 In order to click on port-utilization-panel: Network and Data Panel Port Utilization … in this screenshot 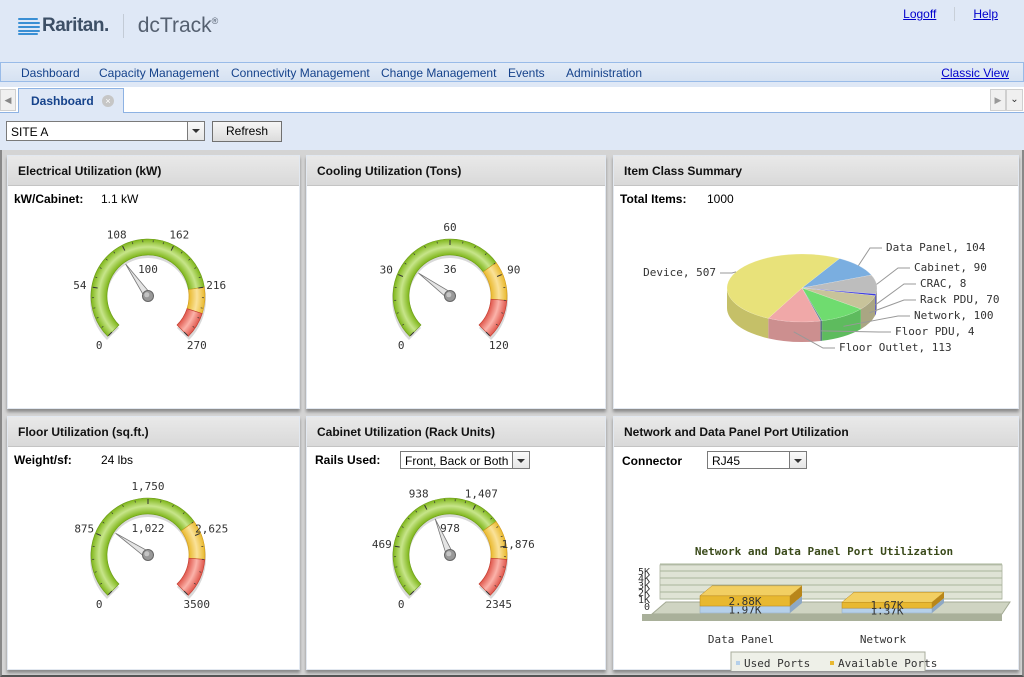, I will do `click(816, 543)`.